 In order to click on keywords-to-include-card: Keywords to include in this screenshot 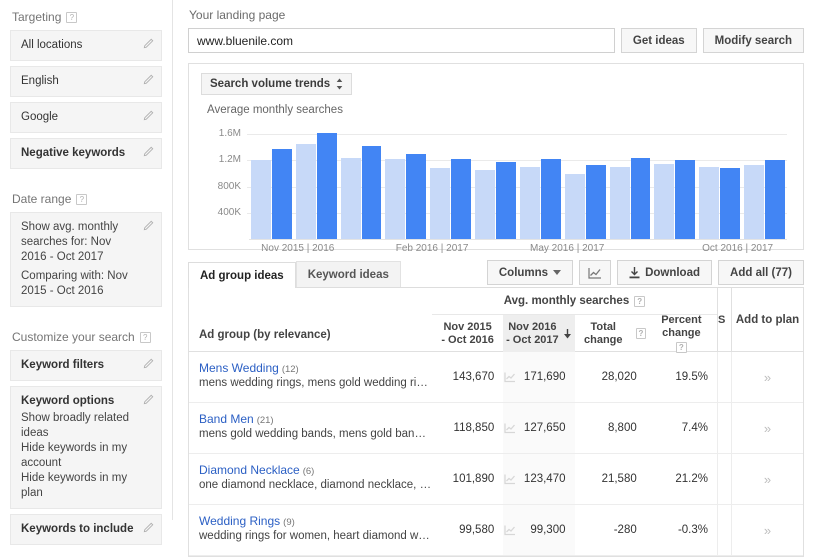, I will do `click(86, 529)`.